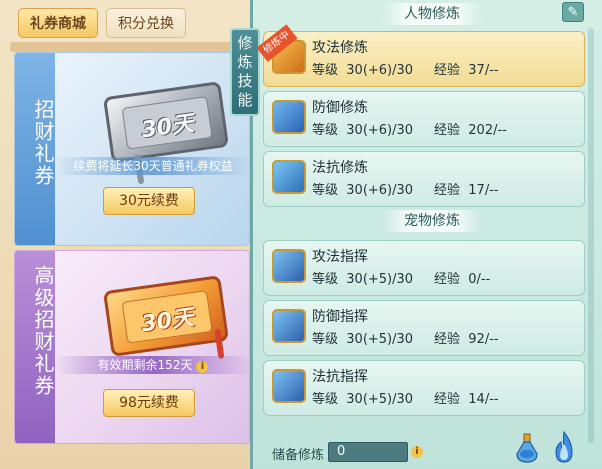 The height and width of the screenshot is (469, 602). I want to click on expiry-text: 有效期剩余152天, so click(145, 365).